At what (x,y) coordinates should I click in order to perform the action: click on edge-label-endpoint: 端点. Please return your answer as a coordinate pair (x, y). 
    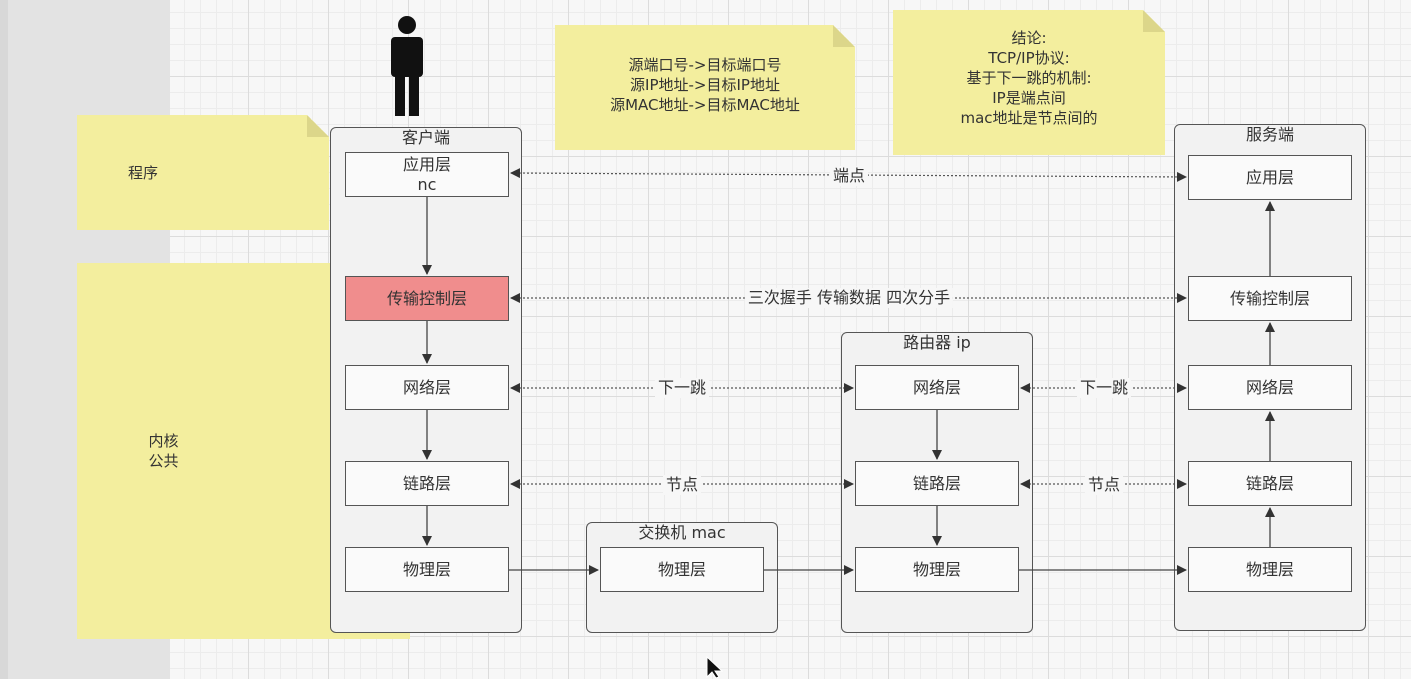
    Looking at the image, I should click on (849, 176).